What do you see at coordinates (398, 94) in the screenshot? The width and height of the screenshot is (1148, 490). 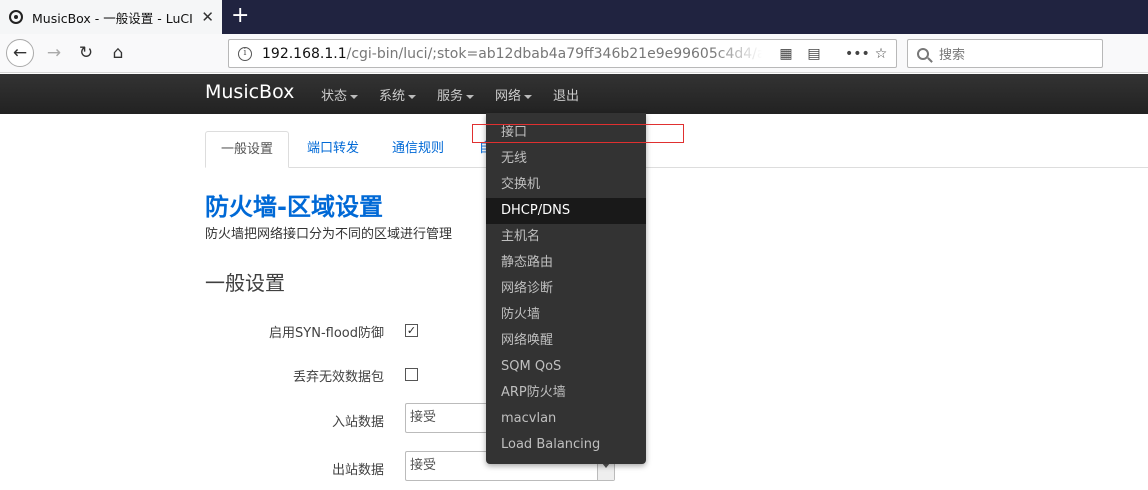 I see `menu-system: 系统` at bounding box center [398, 94].